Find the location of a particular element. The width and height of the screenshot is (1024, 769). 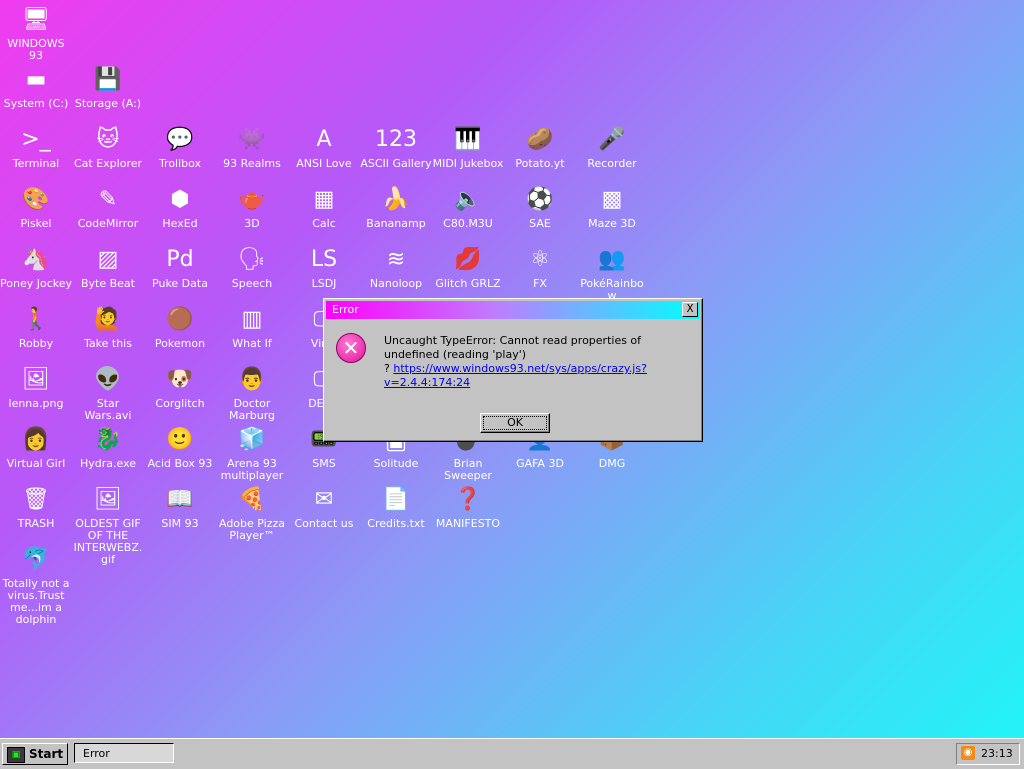

app-icon: 🐬 is located at coordinates (36, 559).